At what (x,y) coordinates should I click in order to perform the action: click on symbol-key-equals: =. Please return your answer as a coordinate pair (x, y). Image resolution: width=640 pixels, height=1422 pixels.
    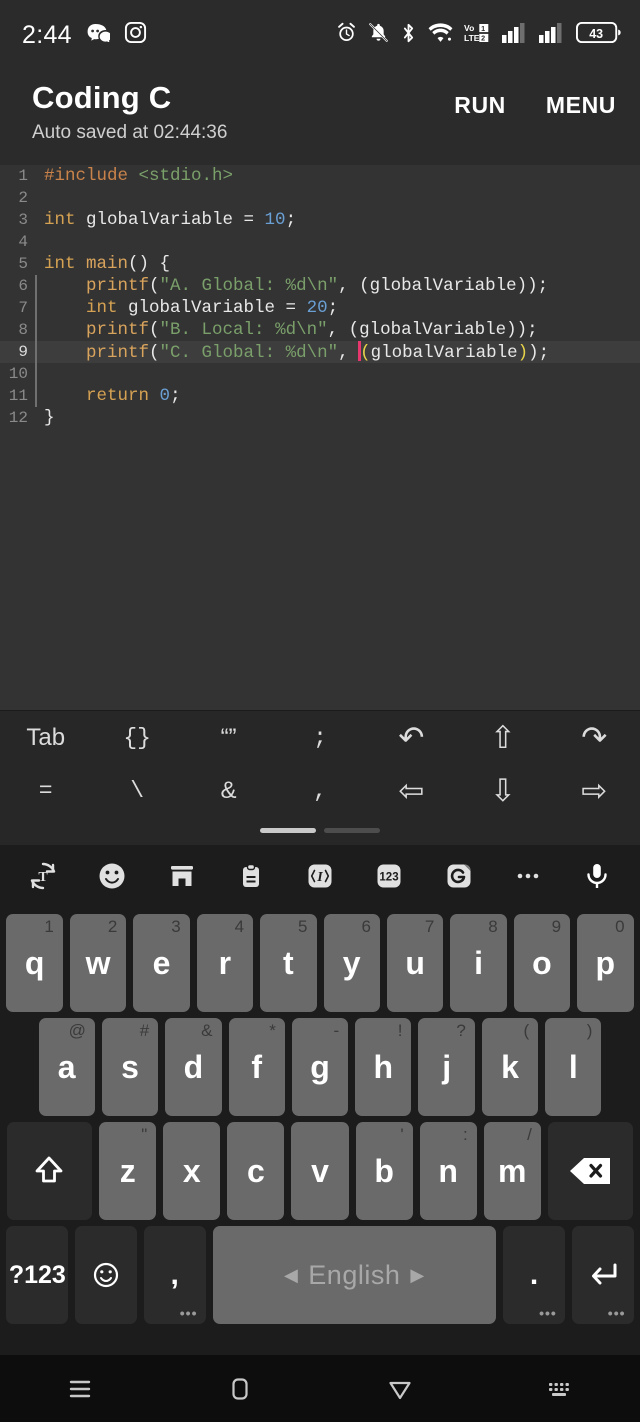
    Looking at the image, I should click on (45, 790).